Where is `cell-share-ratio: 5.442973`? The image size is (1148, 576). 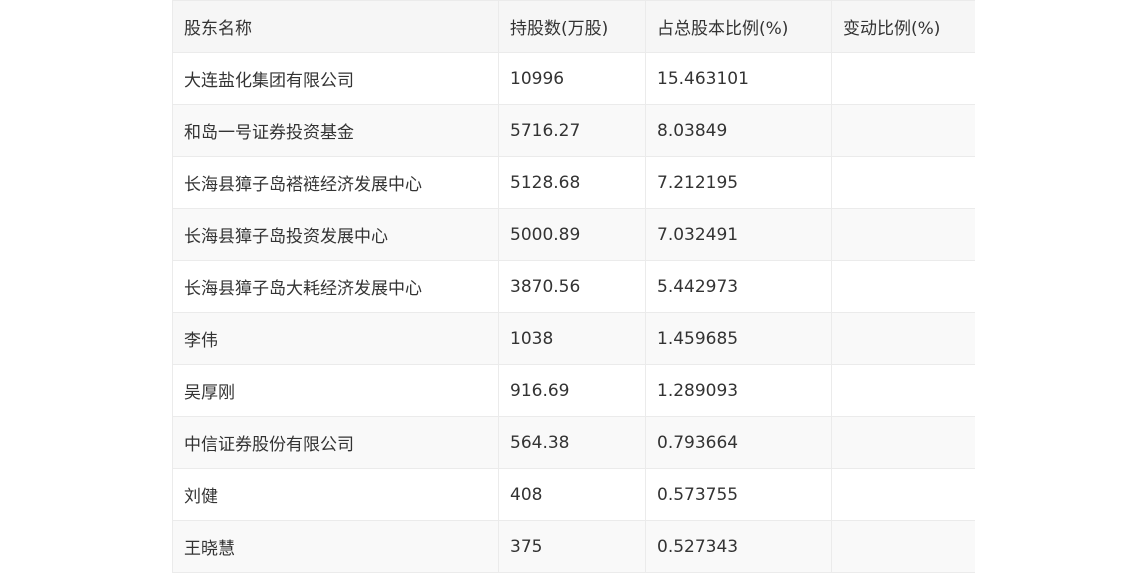 cell-share-ratio: 5.442973 is located at coordinates (738, 286).